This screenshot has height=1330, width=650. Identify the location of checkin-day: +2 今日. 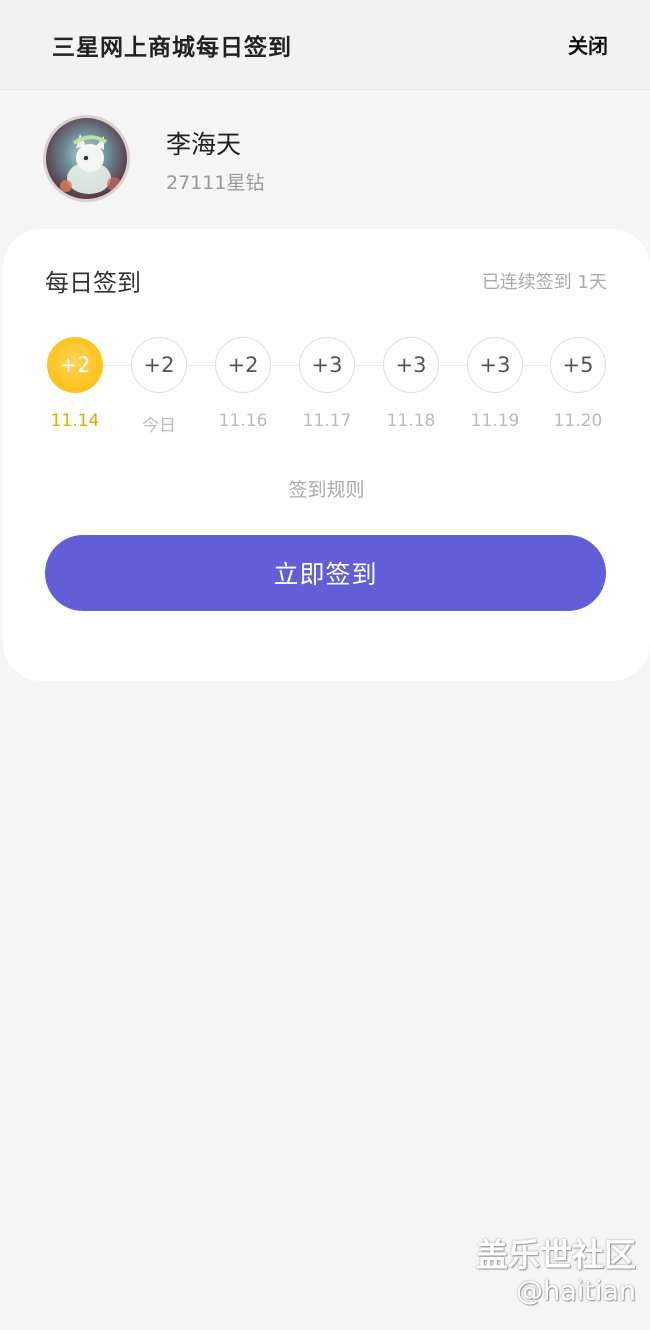
(159, 392).